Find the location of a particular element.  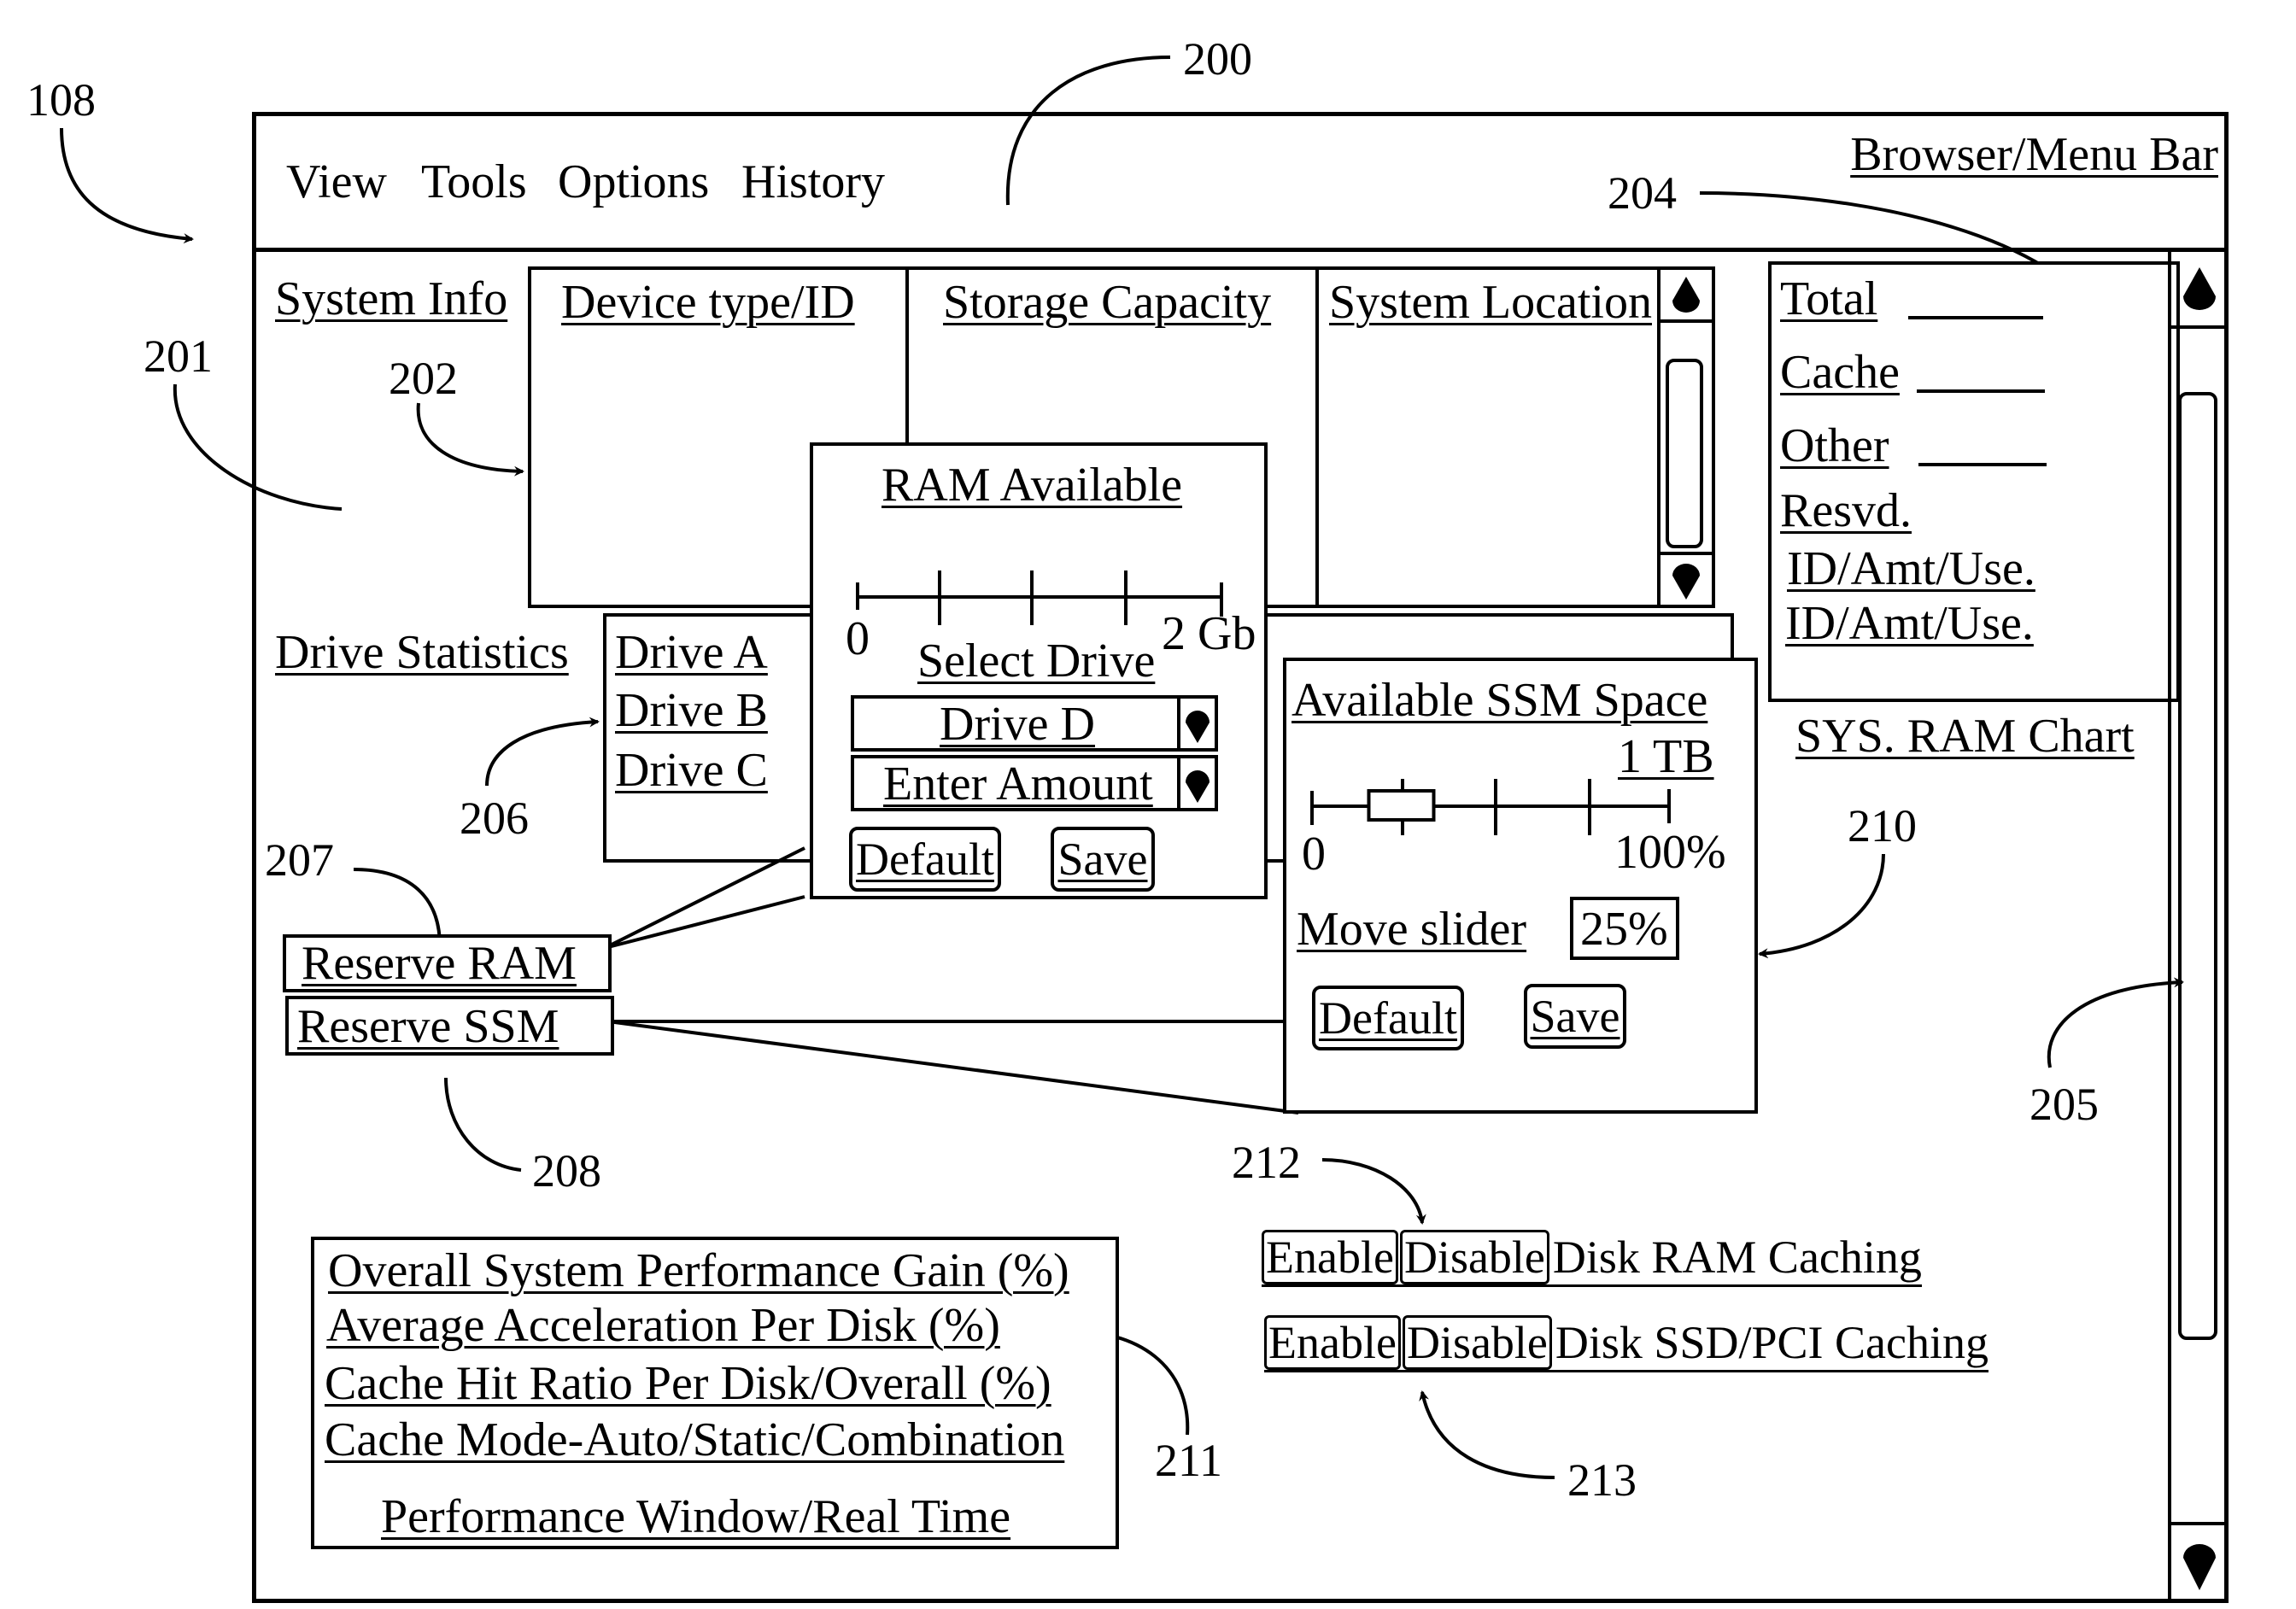

reserve-ssm-button: Reserve SSM is located at coordinates (449, 1026).